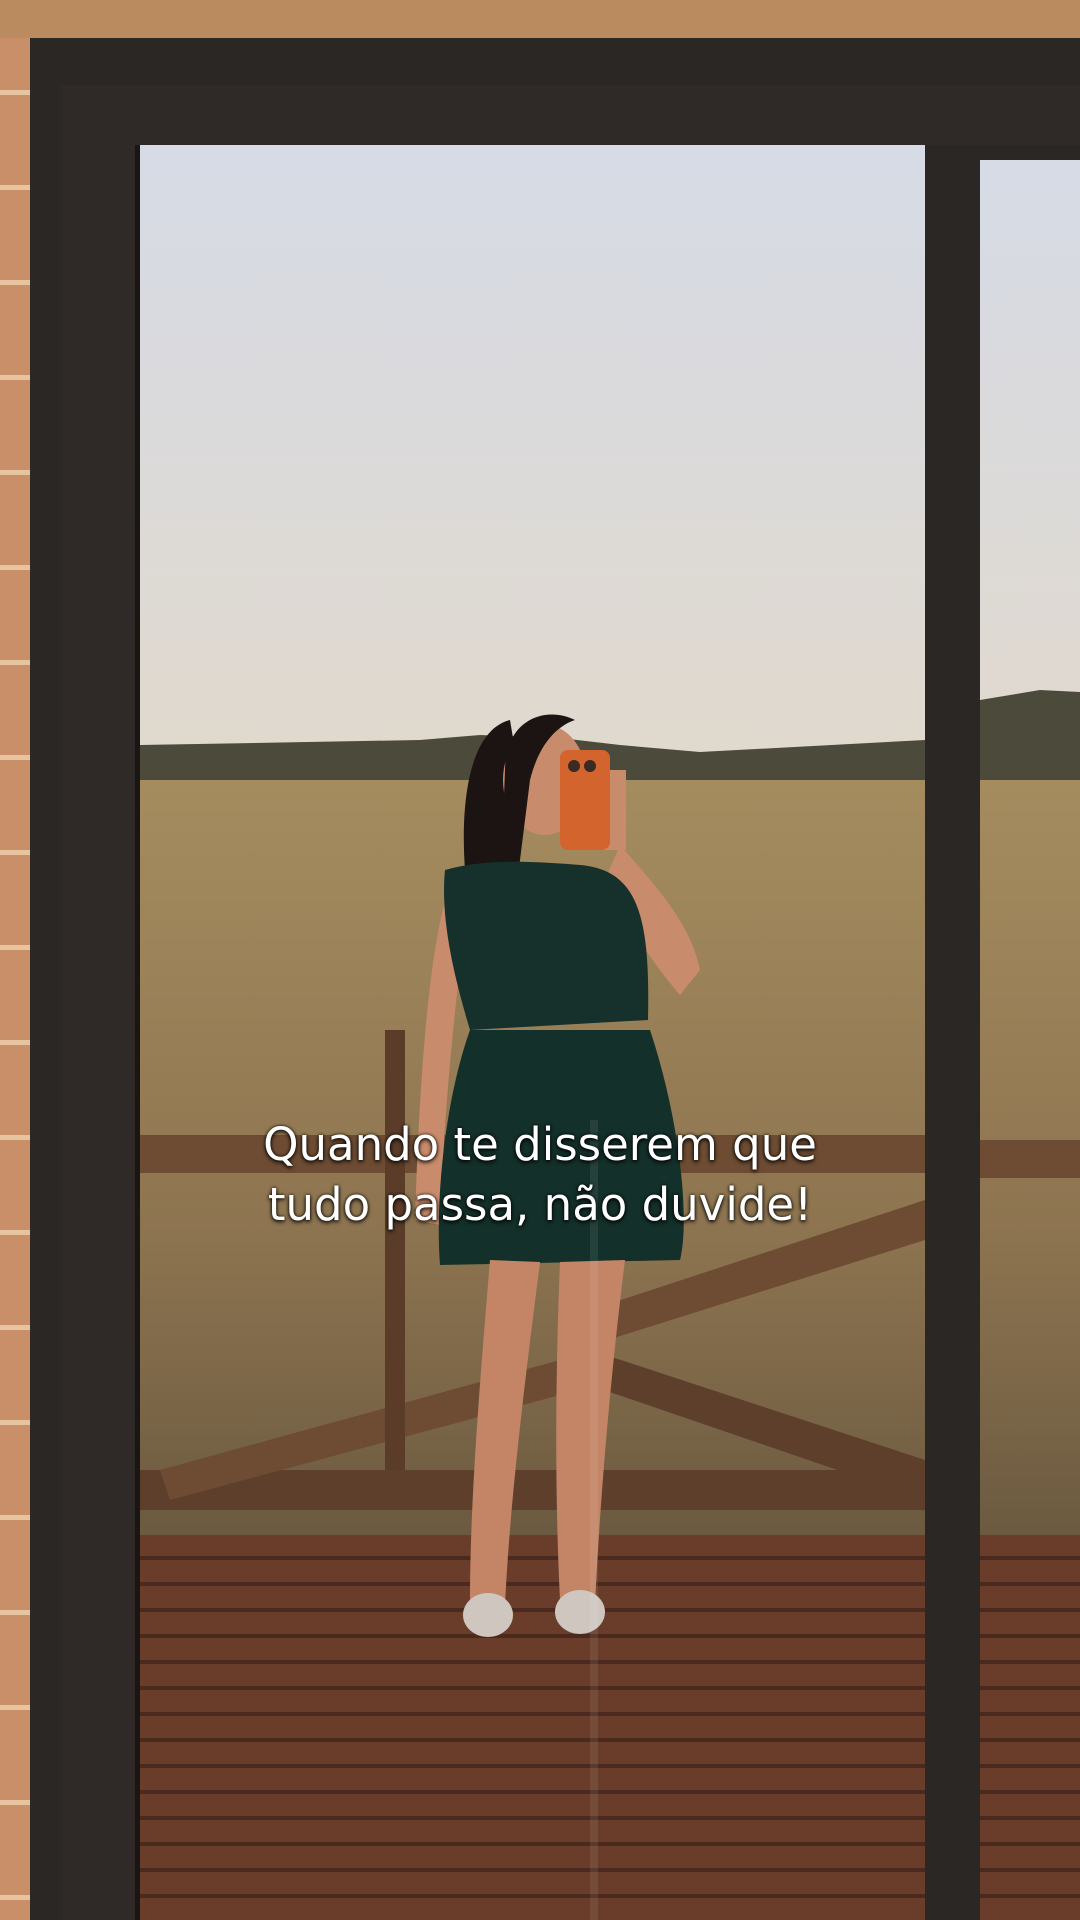 This screenshot has width=1080, height=1920. Describe the element at coordinates (540, 19) in the screenshot. I see `wooden-lintel` at that location.